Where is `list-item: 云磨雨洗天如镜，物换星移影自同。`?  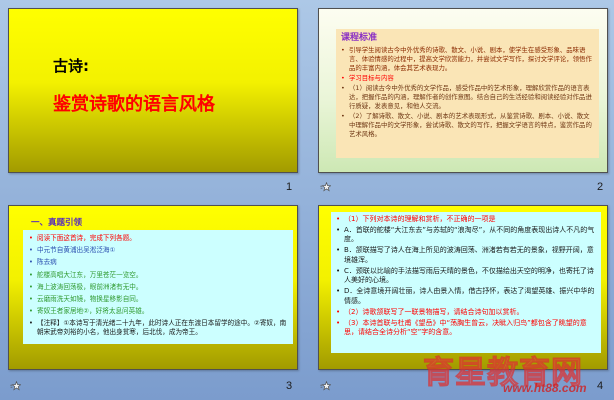
list-item: 云磨雨洗天如镜，物换星移影自同。 is located at coordinates (158, 299).